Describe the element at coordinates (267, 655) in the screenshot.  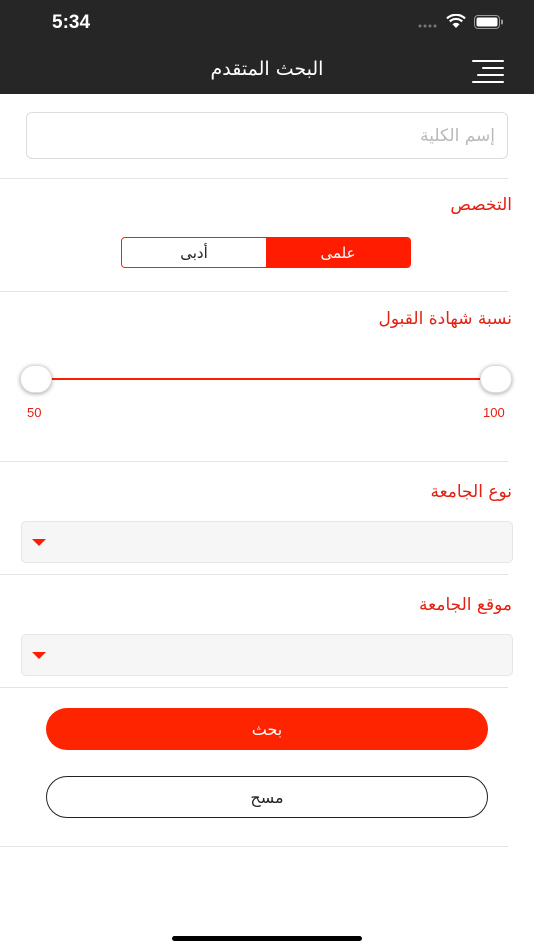
I see `university-location-dropdown` at that location.